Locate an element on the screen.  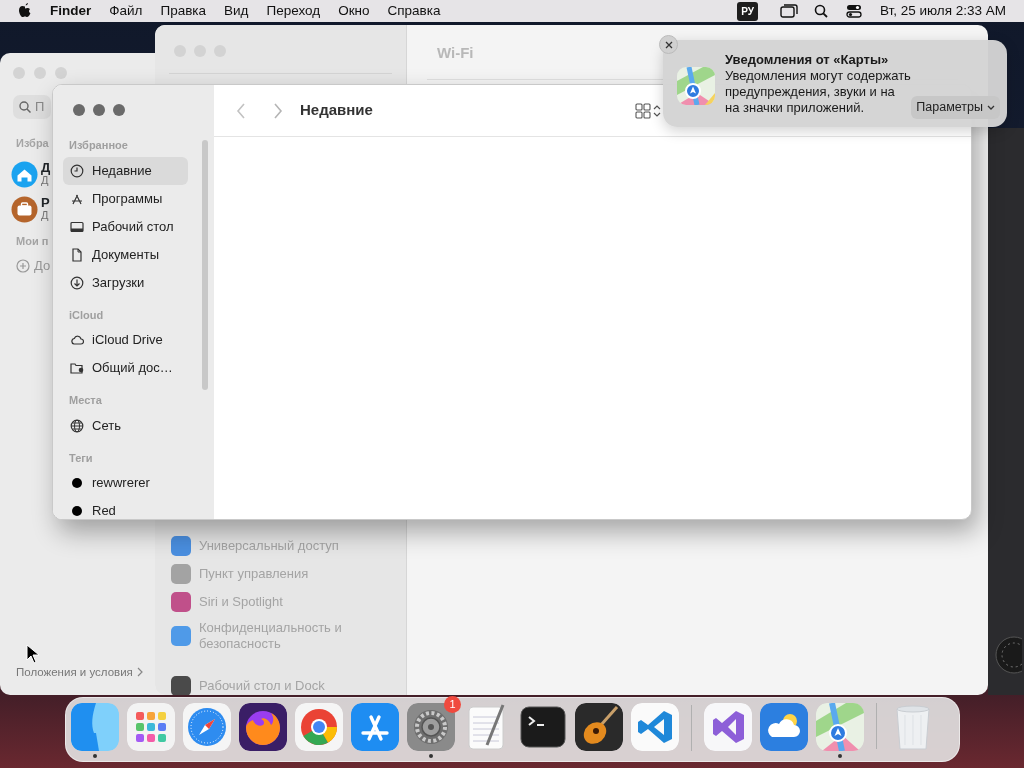
sidebar-item: Сеть is located at coordinates (125, 425).